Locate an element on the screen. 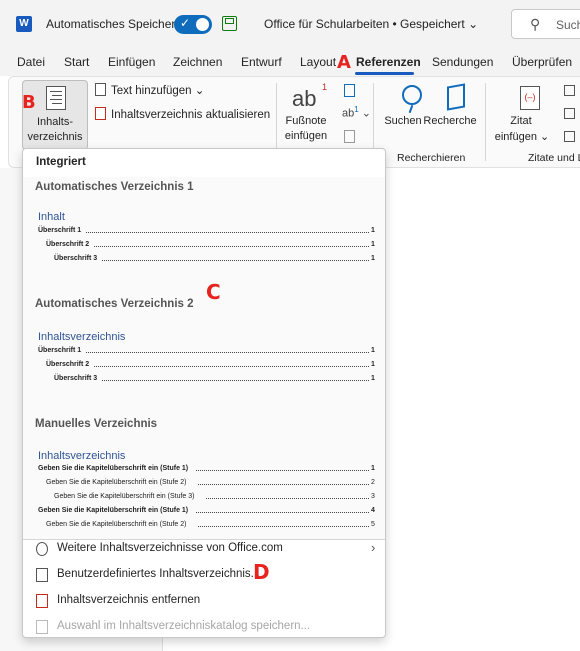  toc-document-icon is located at coordinates (56, 98).